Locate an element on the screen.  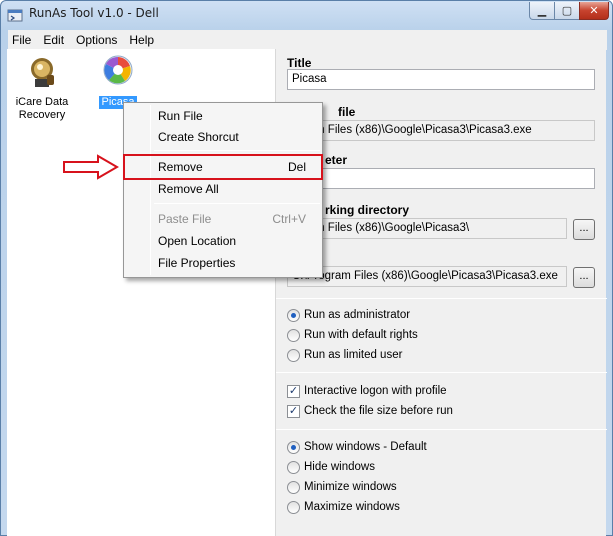
parameter-input is located at coordinates (441, 178).